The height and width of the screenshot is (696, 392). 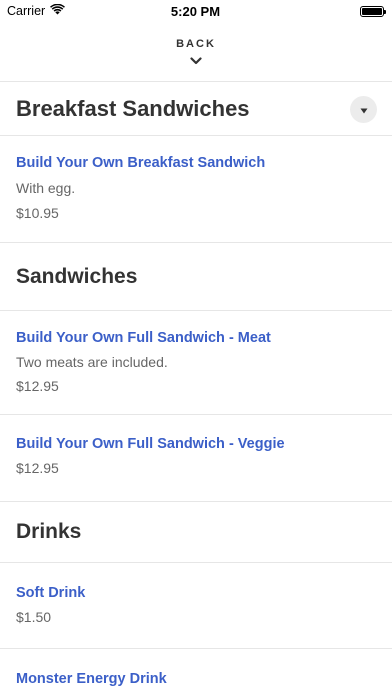 What do you see at coordinates (196, 43) in the screenshot?
I see `back-label: BACK` at bounding box center [196, 43].